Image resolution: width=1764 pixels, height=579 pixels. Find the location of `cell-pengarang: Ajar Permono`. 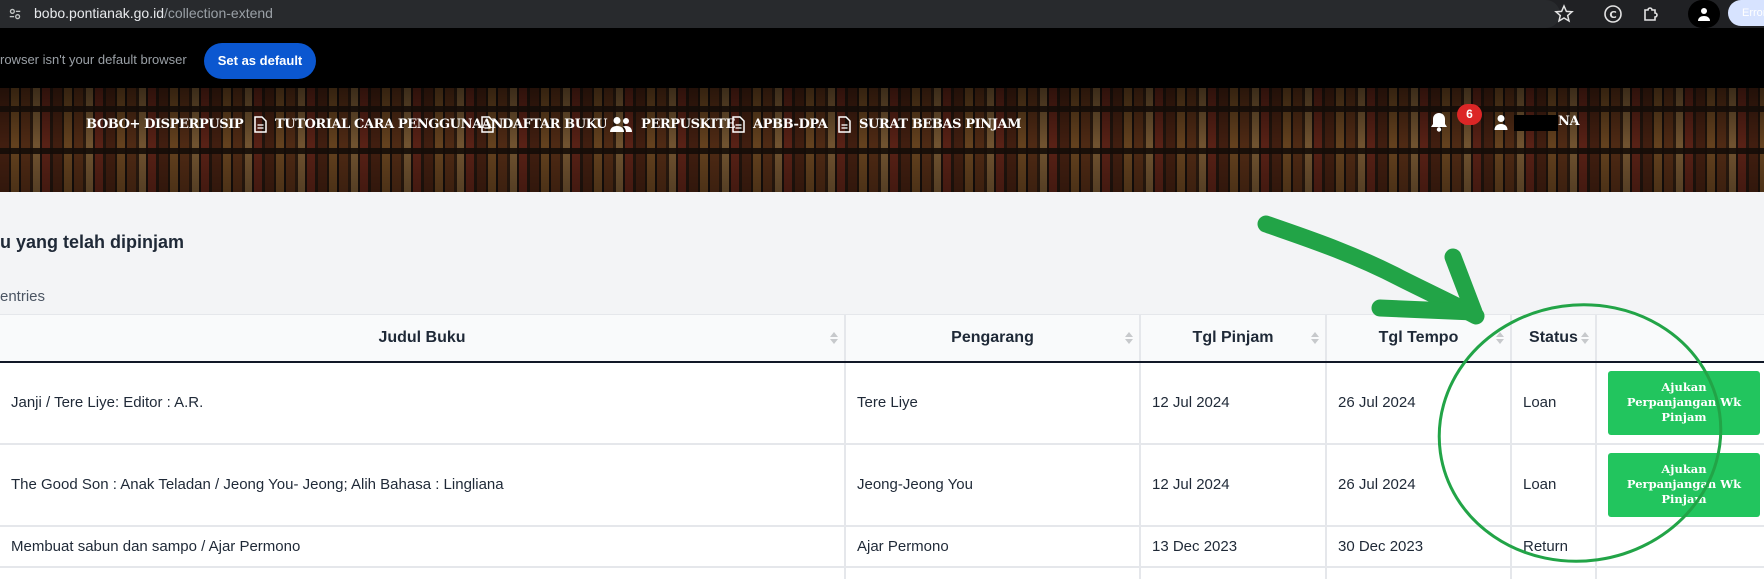

cell-pengarang: Ajar Permono is located at coordinates (993, 546).